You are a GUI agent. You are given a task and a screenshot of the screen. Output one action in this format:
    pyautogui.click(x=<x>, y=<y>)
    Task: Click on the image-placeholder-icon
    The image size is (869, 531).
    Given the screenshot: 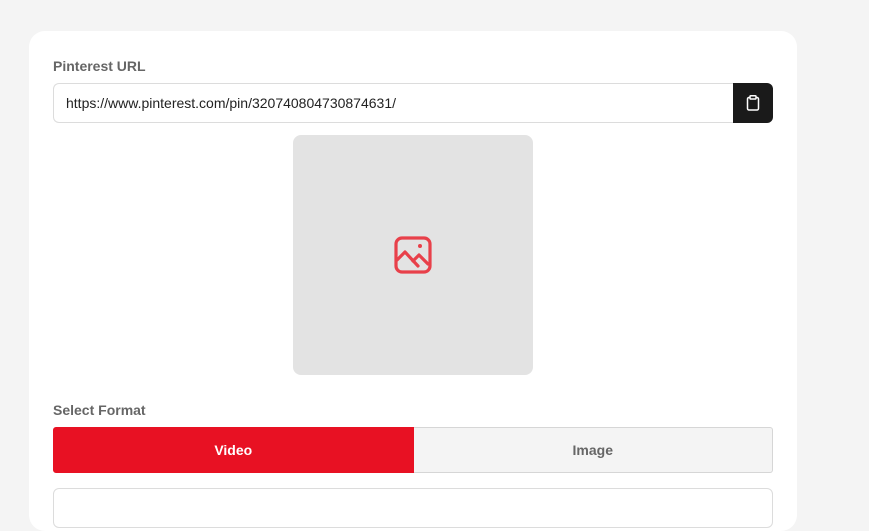 What is the action you would take?
    pyautogui.click(x=413, y=255)
    